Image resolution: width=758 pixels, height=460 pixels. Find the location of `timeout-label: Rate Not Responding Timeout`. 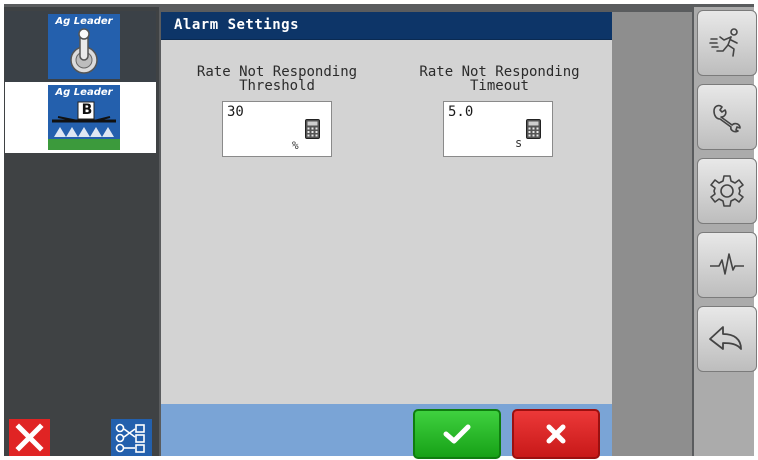

timeout-label: Rate Not Responding Timeout is located at coordinates (499, 79).